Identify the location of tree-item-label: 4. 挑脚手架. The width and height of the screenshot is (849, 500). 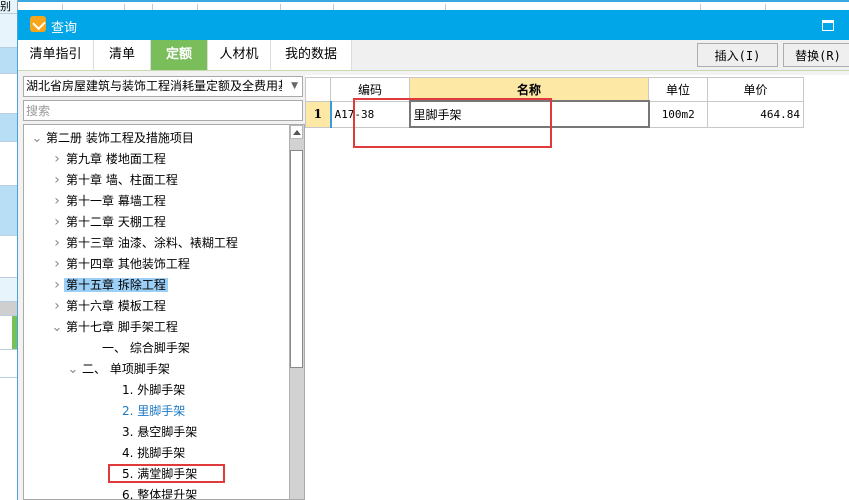
(154, 453).